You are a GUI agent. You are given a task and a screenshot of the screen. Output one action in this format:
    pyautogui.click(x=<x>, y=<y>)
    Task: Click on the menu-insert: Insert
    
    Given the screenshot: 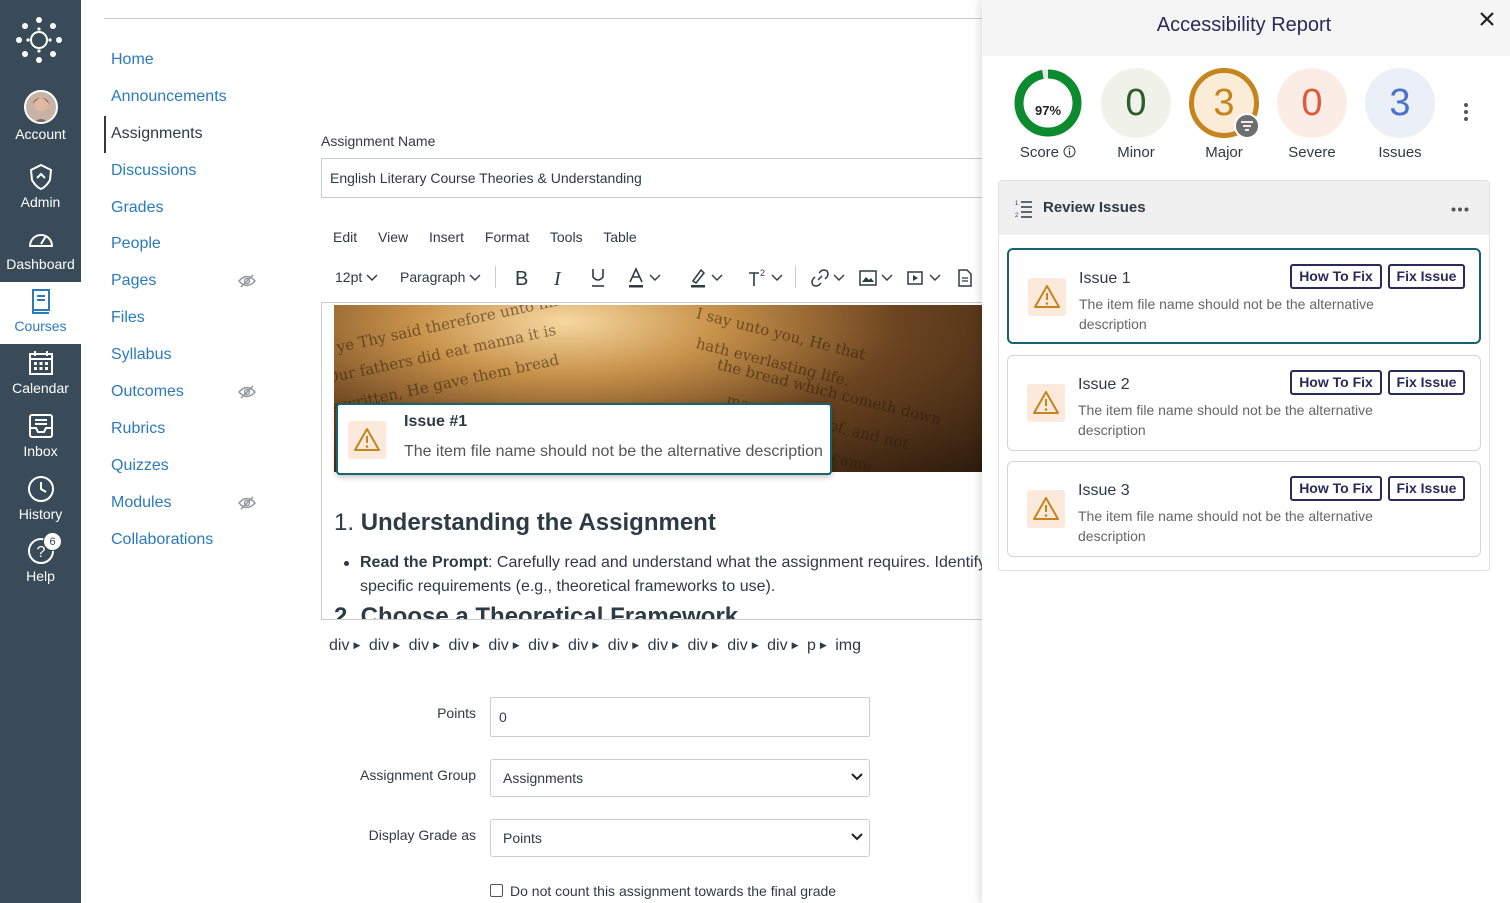 What is the action you would take?
    pyautogui.click(x=446, y=237)
    